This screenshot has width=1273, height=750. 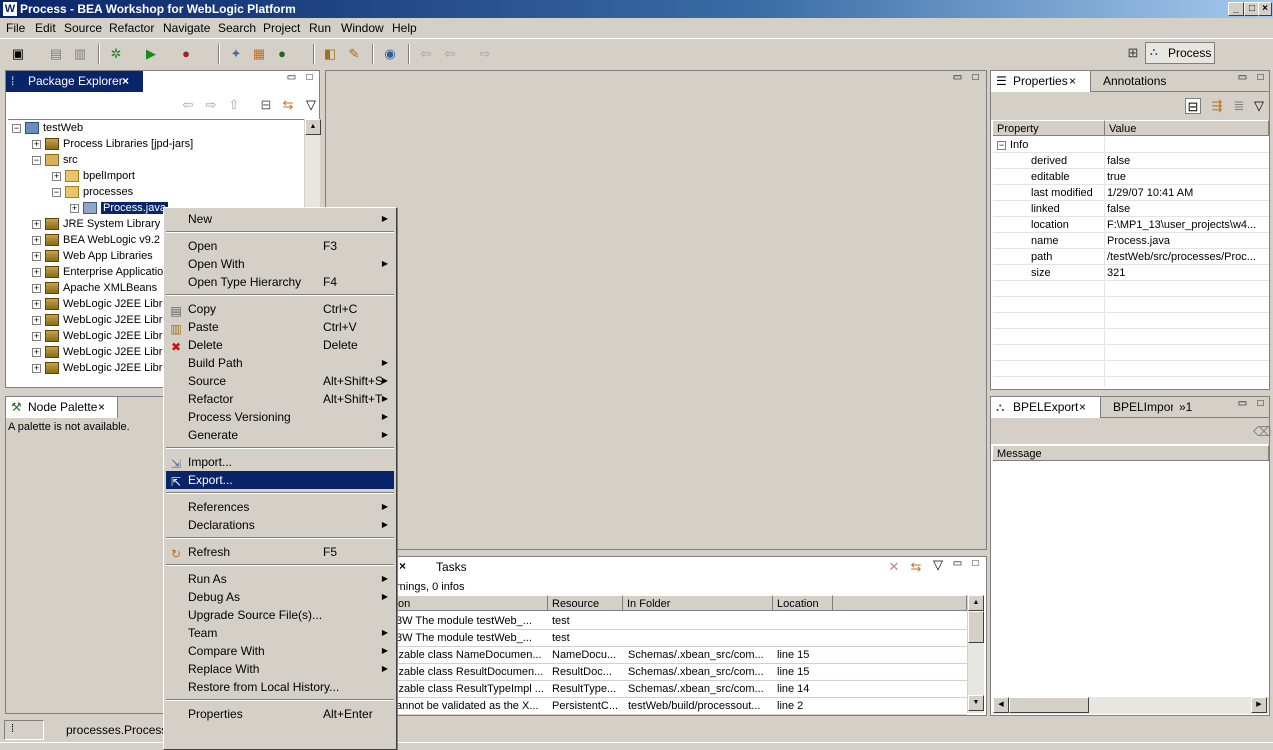 I want to click on column-message: Message, so click(x=1131, y=453).